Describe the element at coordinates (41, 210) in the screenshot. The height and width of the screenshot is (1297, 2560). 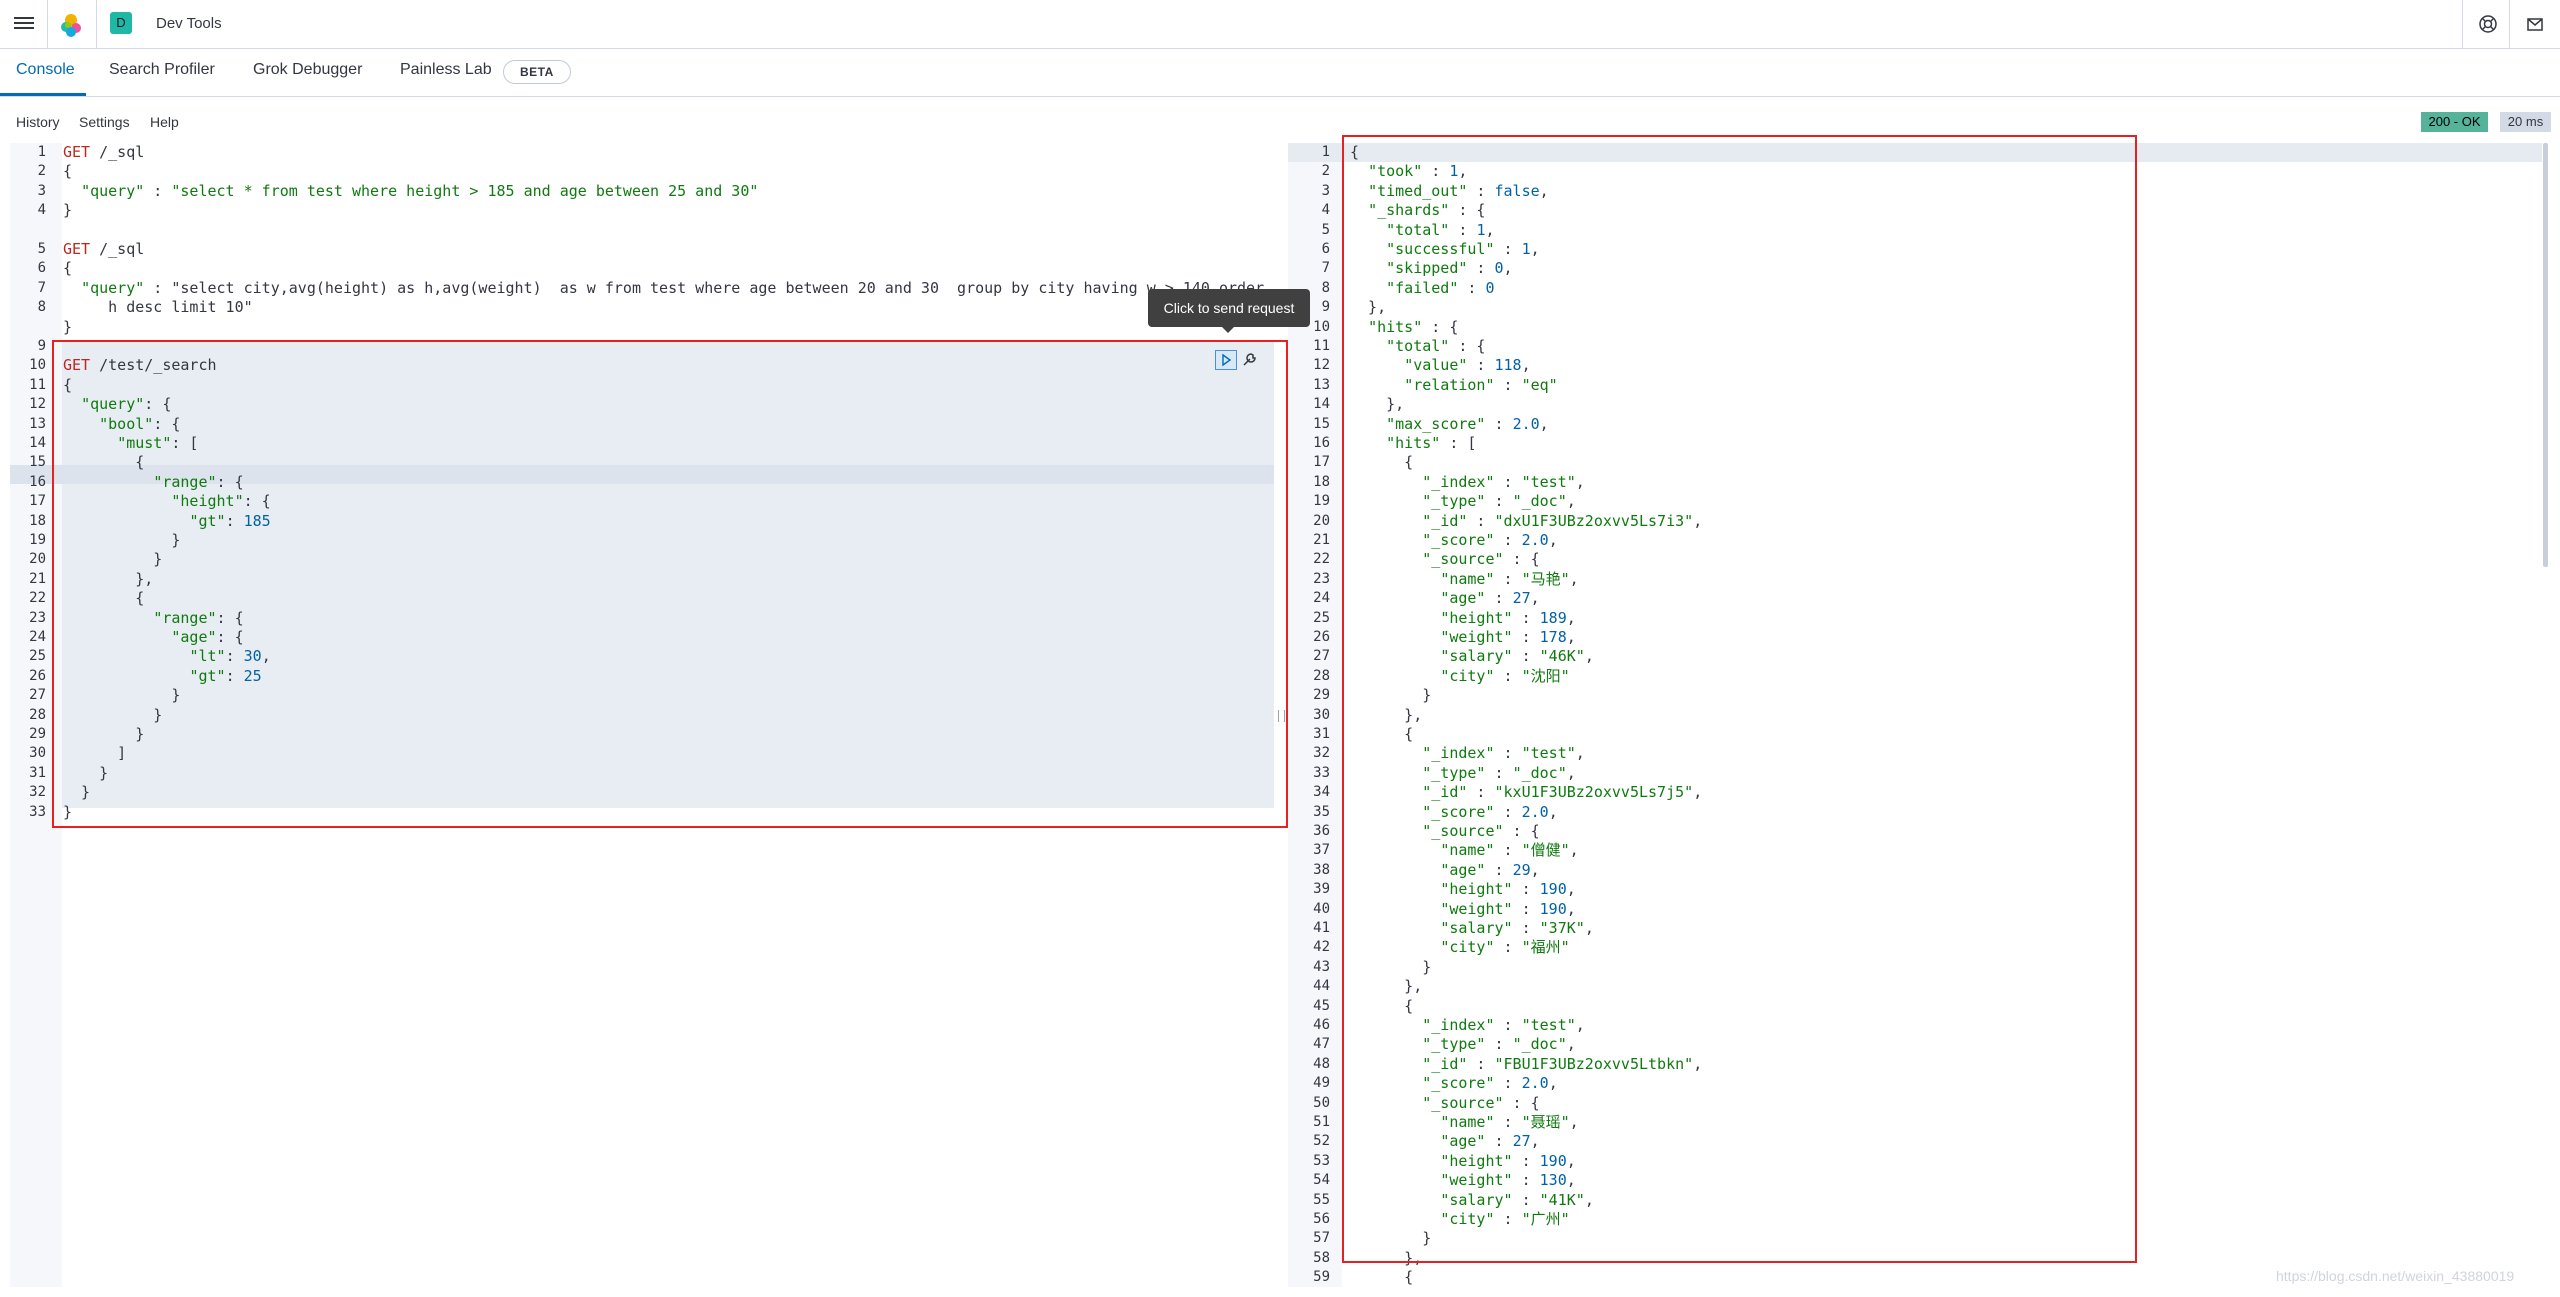
I see `line-number: 4` at that location.